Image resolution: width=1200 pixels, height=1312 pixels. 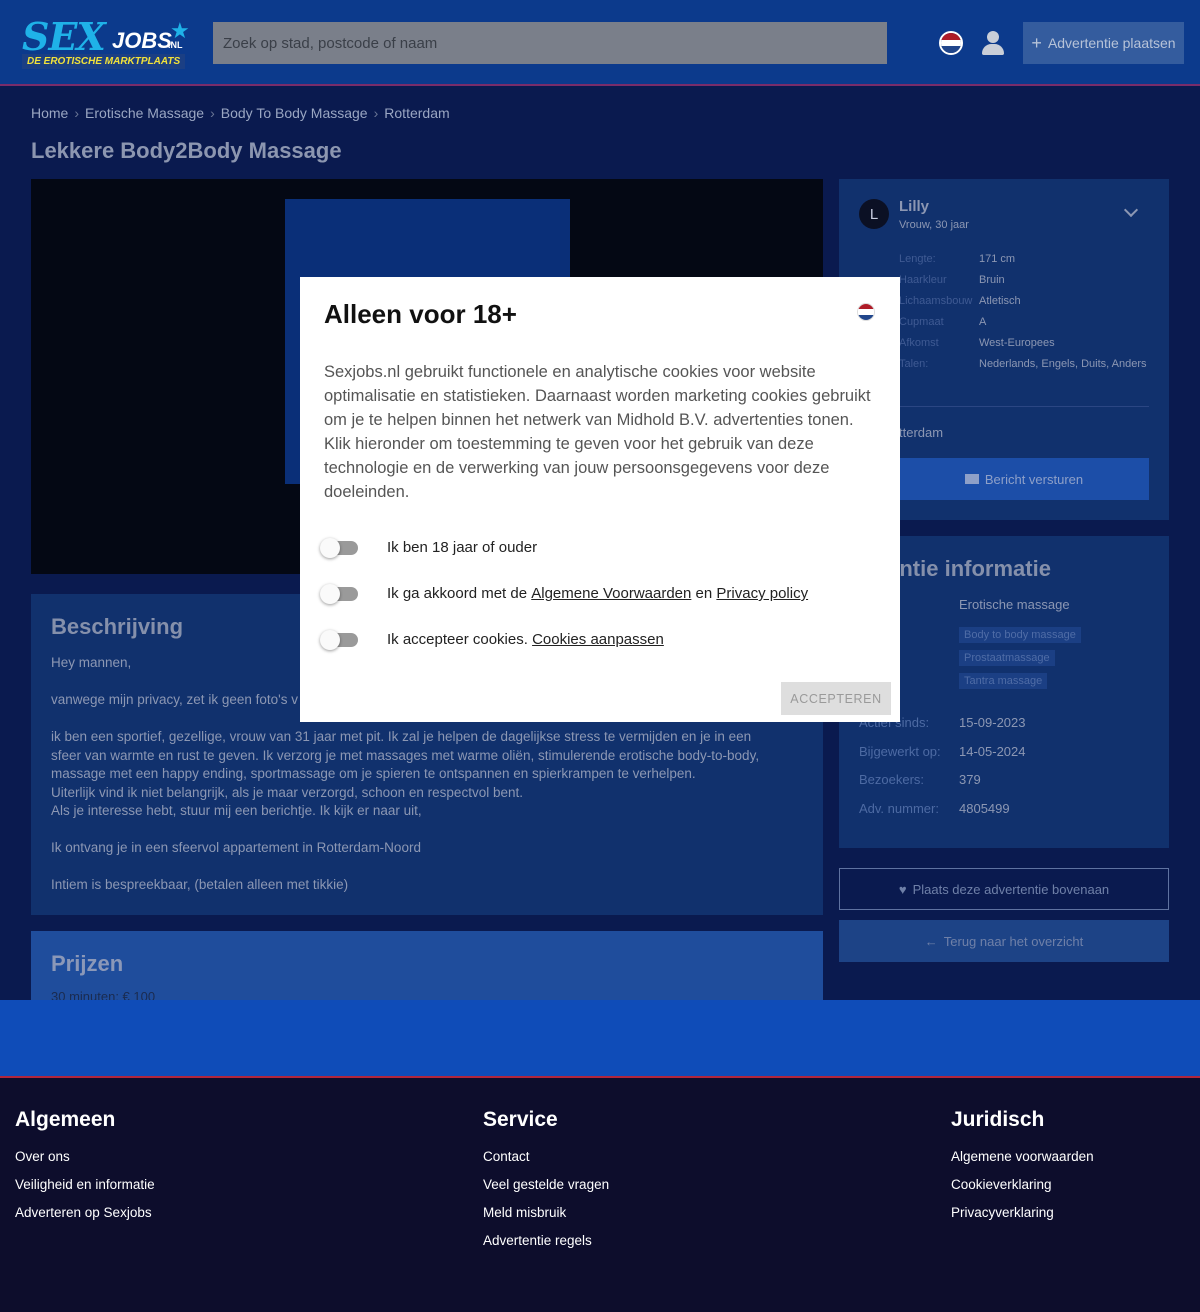 I want to click on attribute-key: Lichaamsbouw, so click(x=936, y=301).